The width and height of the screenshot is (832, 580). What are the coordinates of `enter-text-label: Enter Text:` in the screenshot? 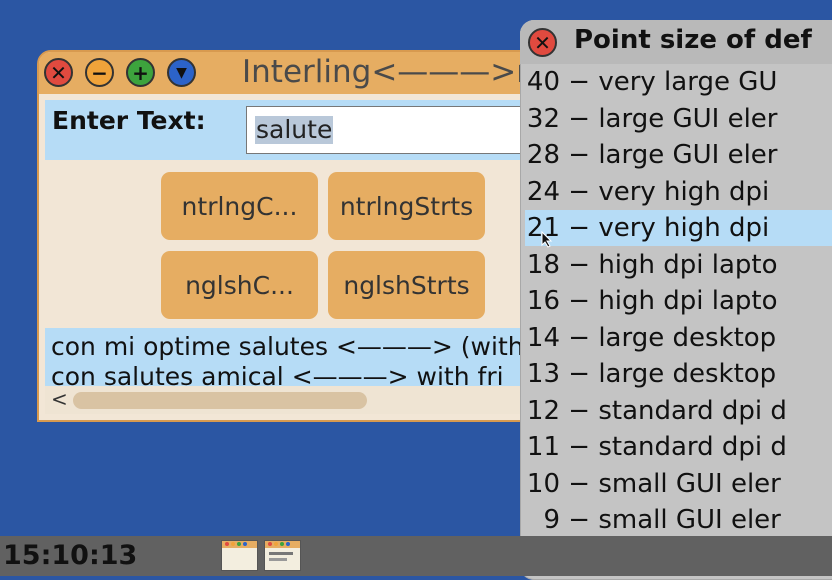 It's located at (129, 120).